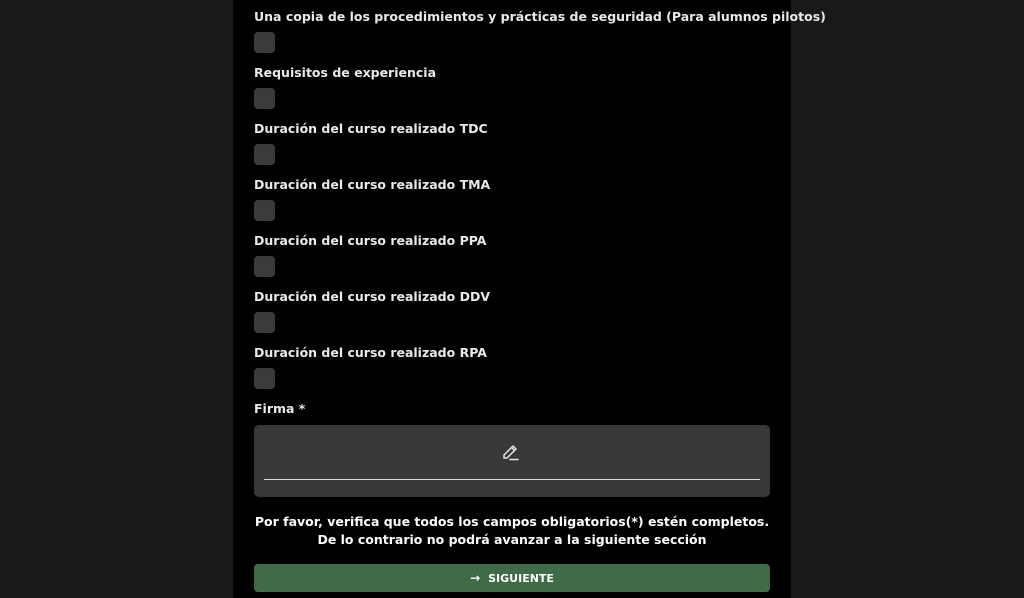 The width and height of the screenshot is (1024, 598). Describe the element at coordinates (264, 154) in the screenshot. I see `checkbox-course-tdc` at that location.